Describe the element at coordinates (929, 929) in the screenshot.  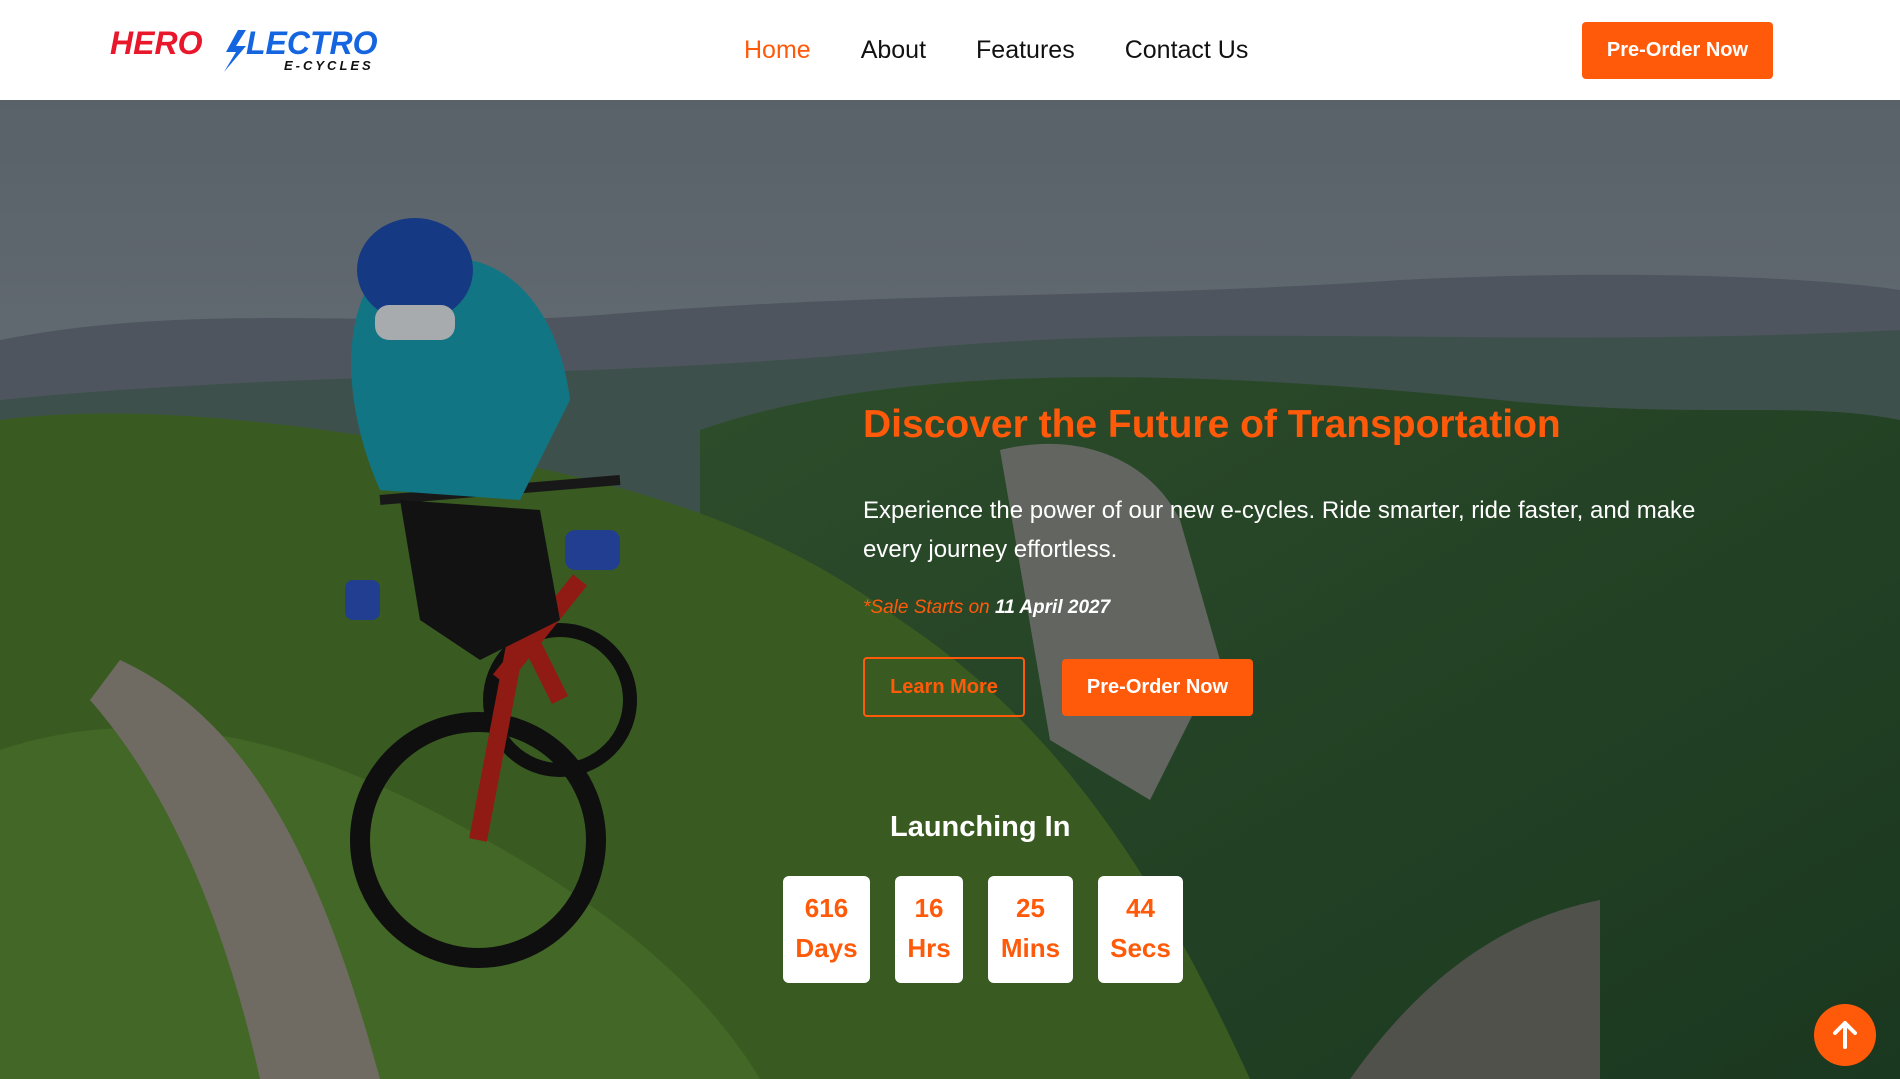
I see `countdown-hours: 16 Hrs` at that location.